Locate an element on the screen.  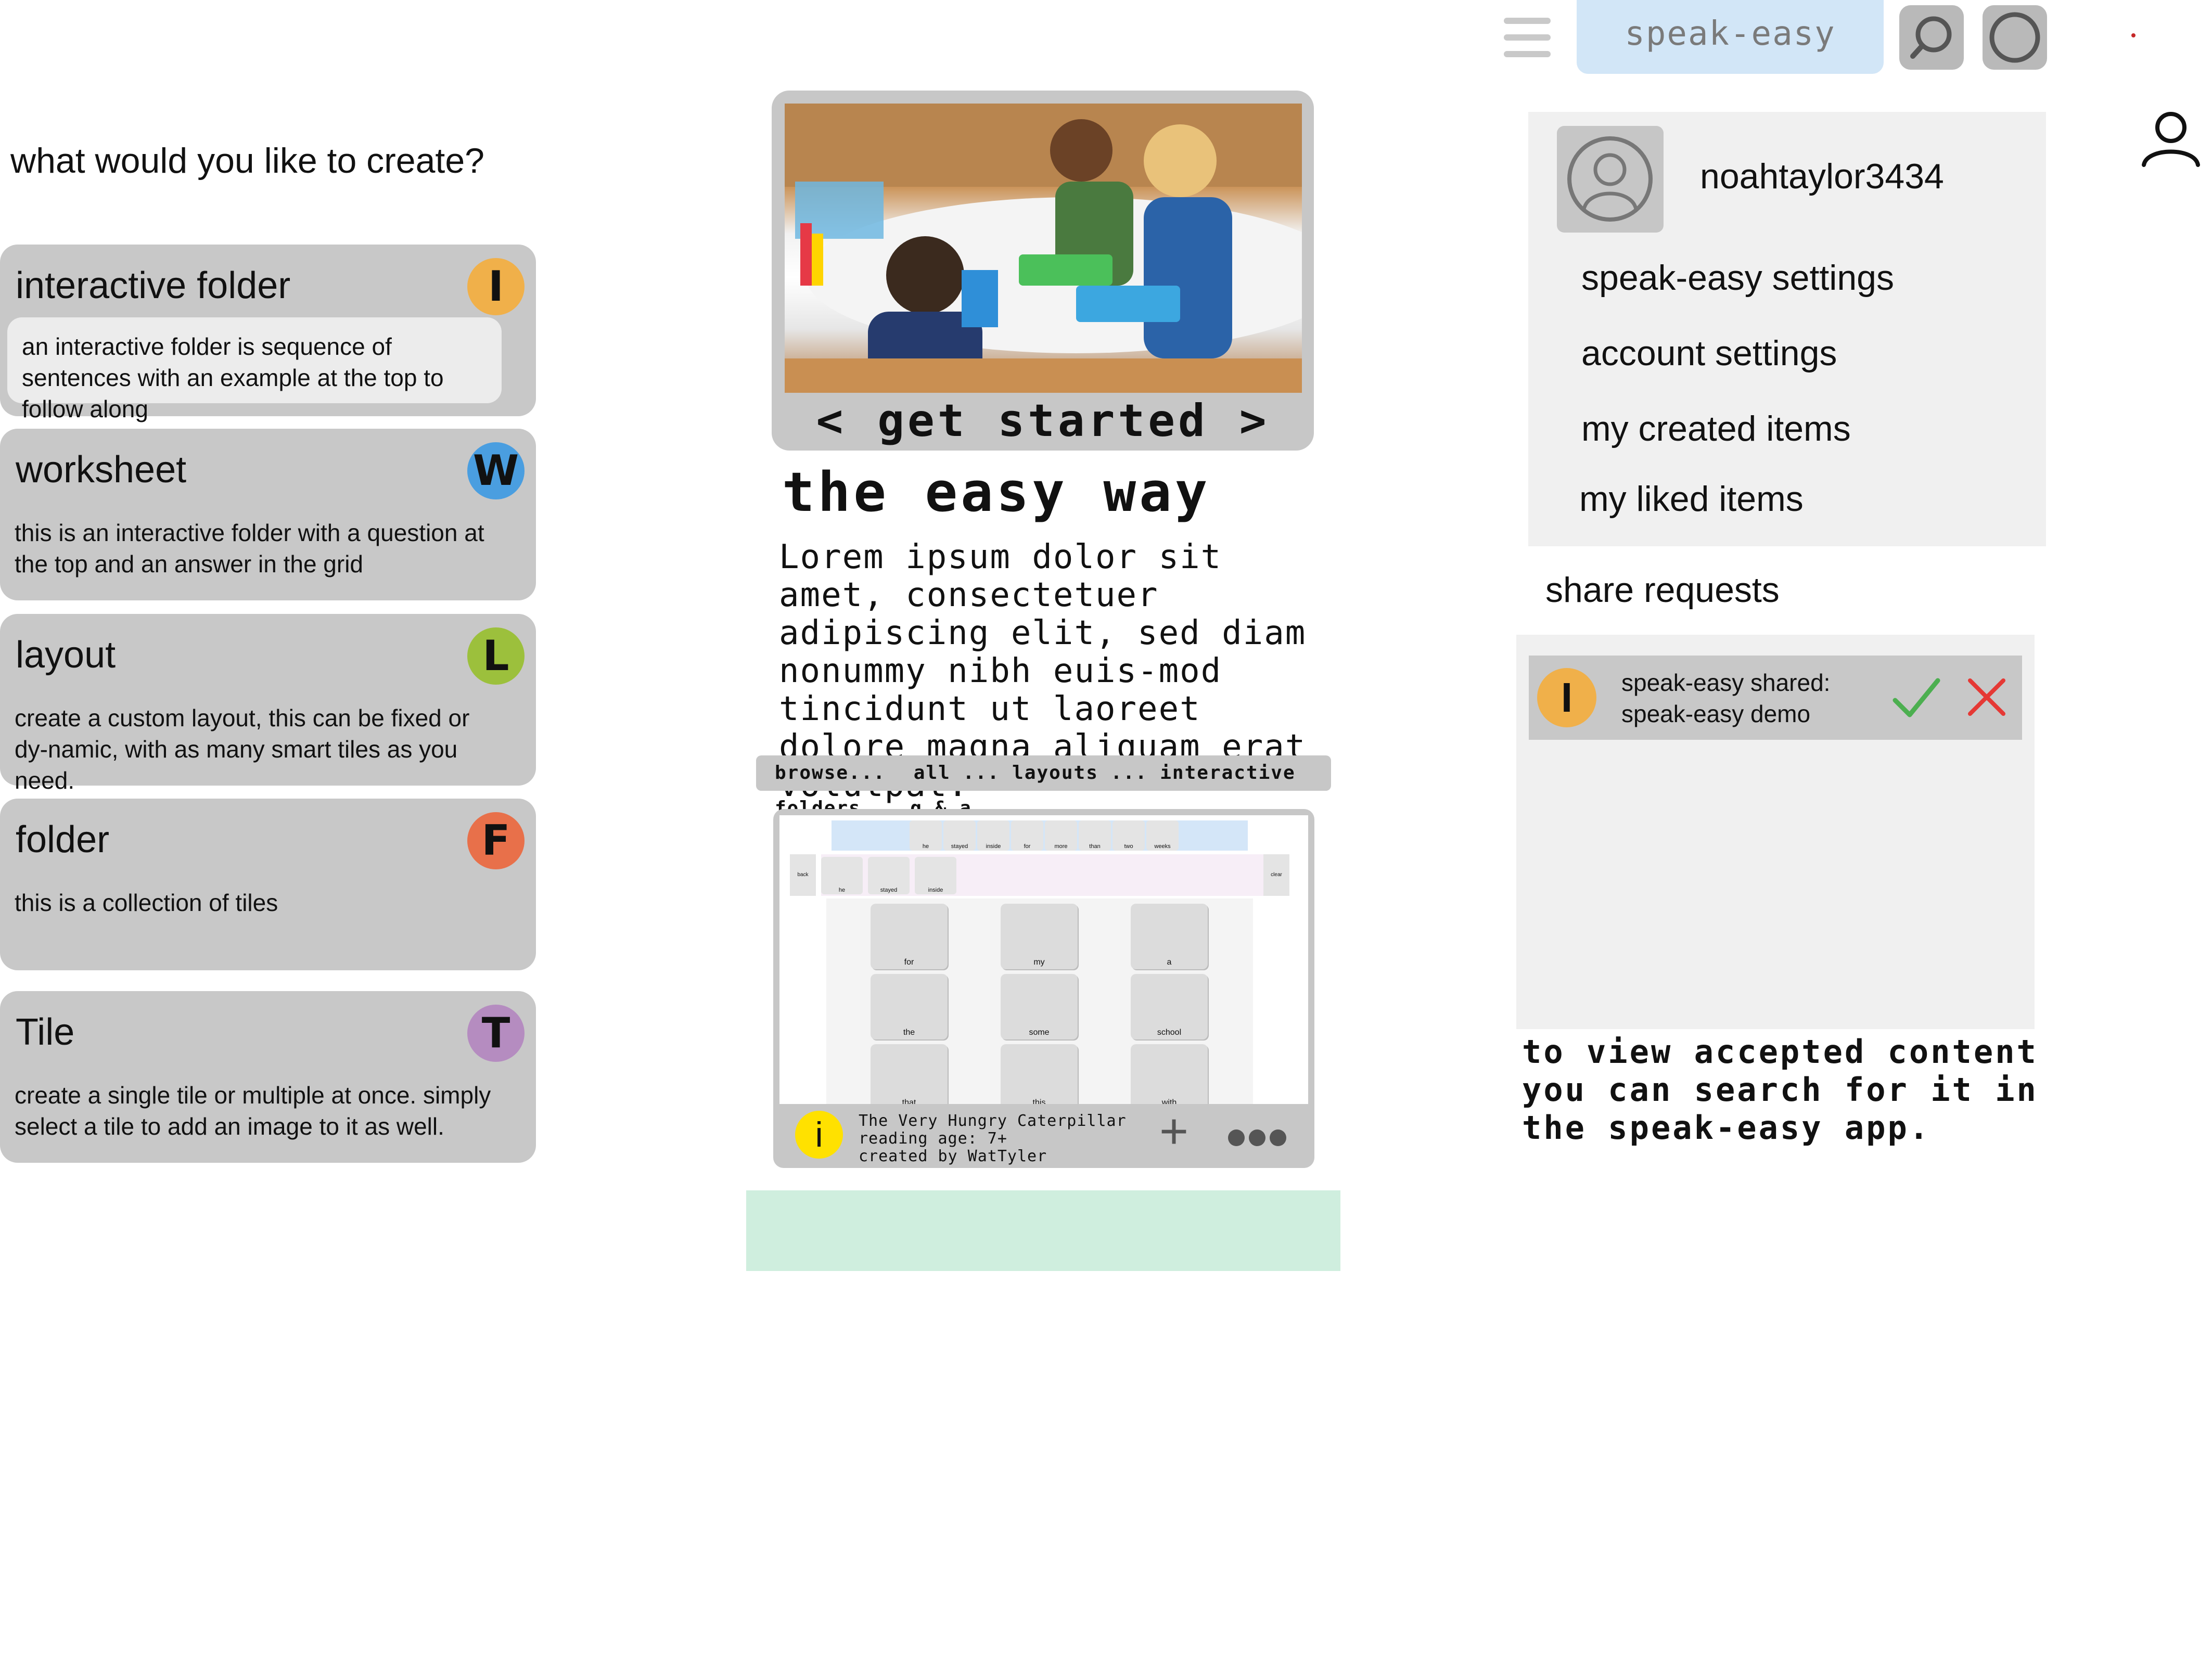
item-title: The Very Hungry Caterpillar is located at coordinates (993, 1121).